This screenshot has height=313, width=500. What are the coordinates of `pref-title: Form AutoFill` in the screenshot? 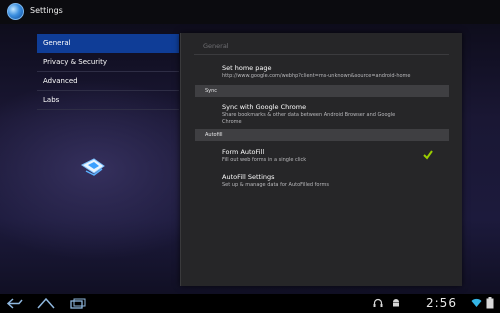 It's located at (243, 152).